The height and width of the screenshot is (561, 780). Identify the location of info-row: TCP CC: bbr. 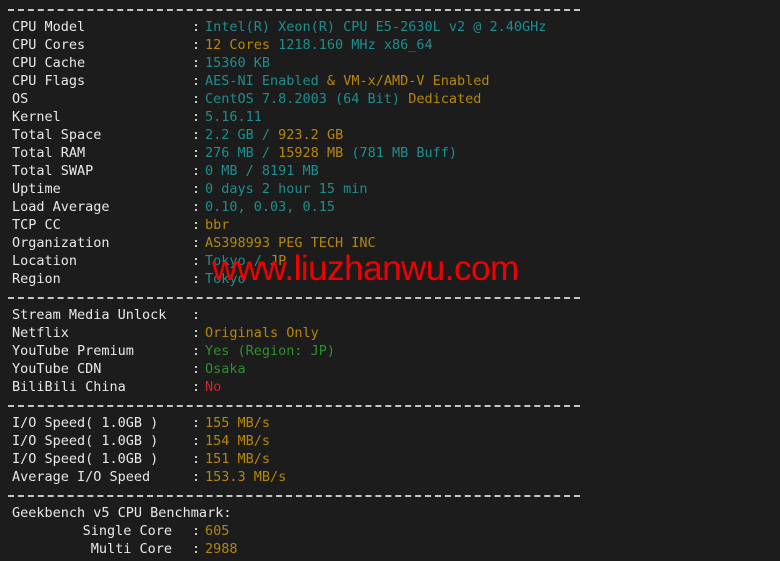
(390, 225).